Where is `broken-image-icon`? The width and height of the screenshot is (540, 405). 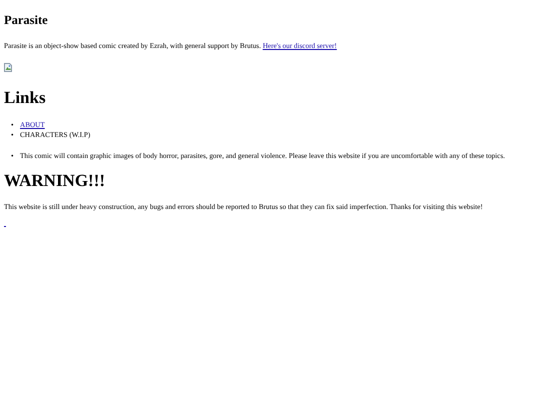 broken-image-icon is located at coordinates (8, 67).